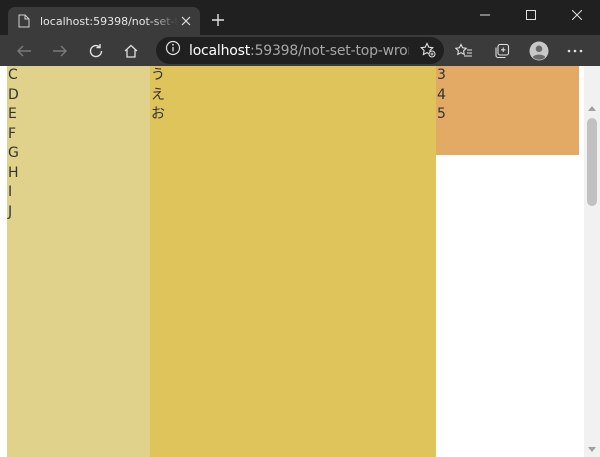  What do you see at coordinates (131, 51) in the screenshot?
I see `home-icon` at bounding box center [131, 51].